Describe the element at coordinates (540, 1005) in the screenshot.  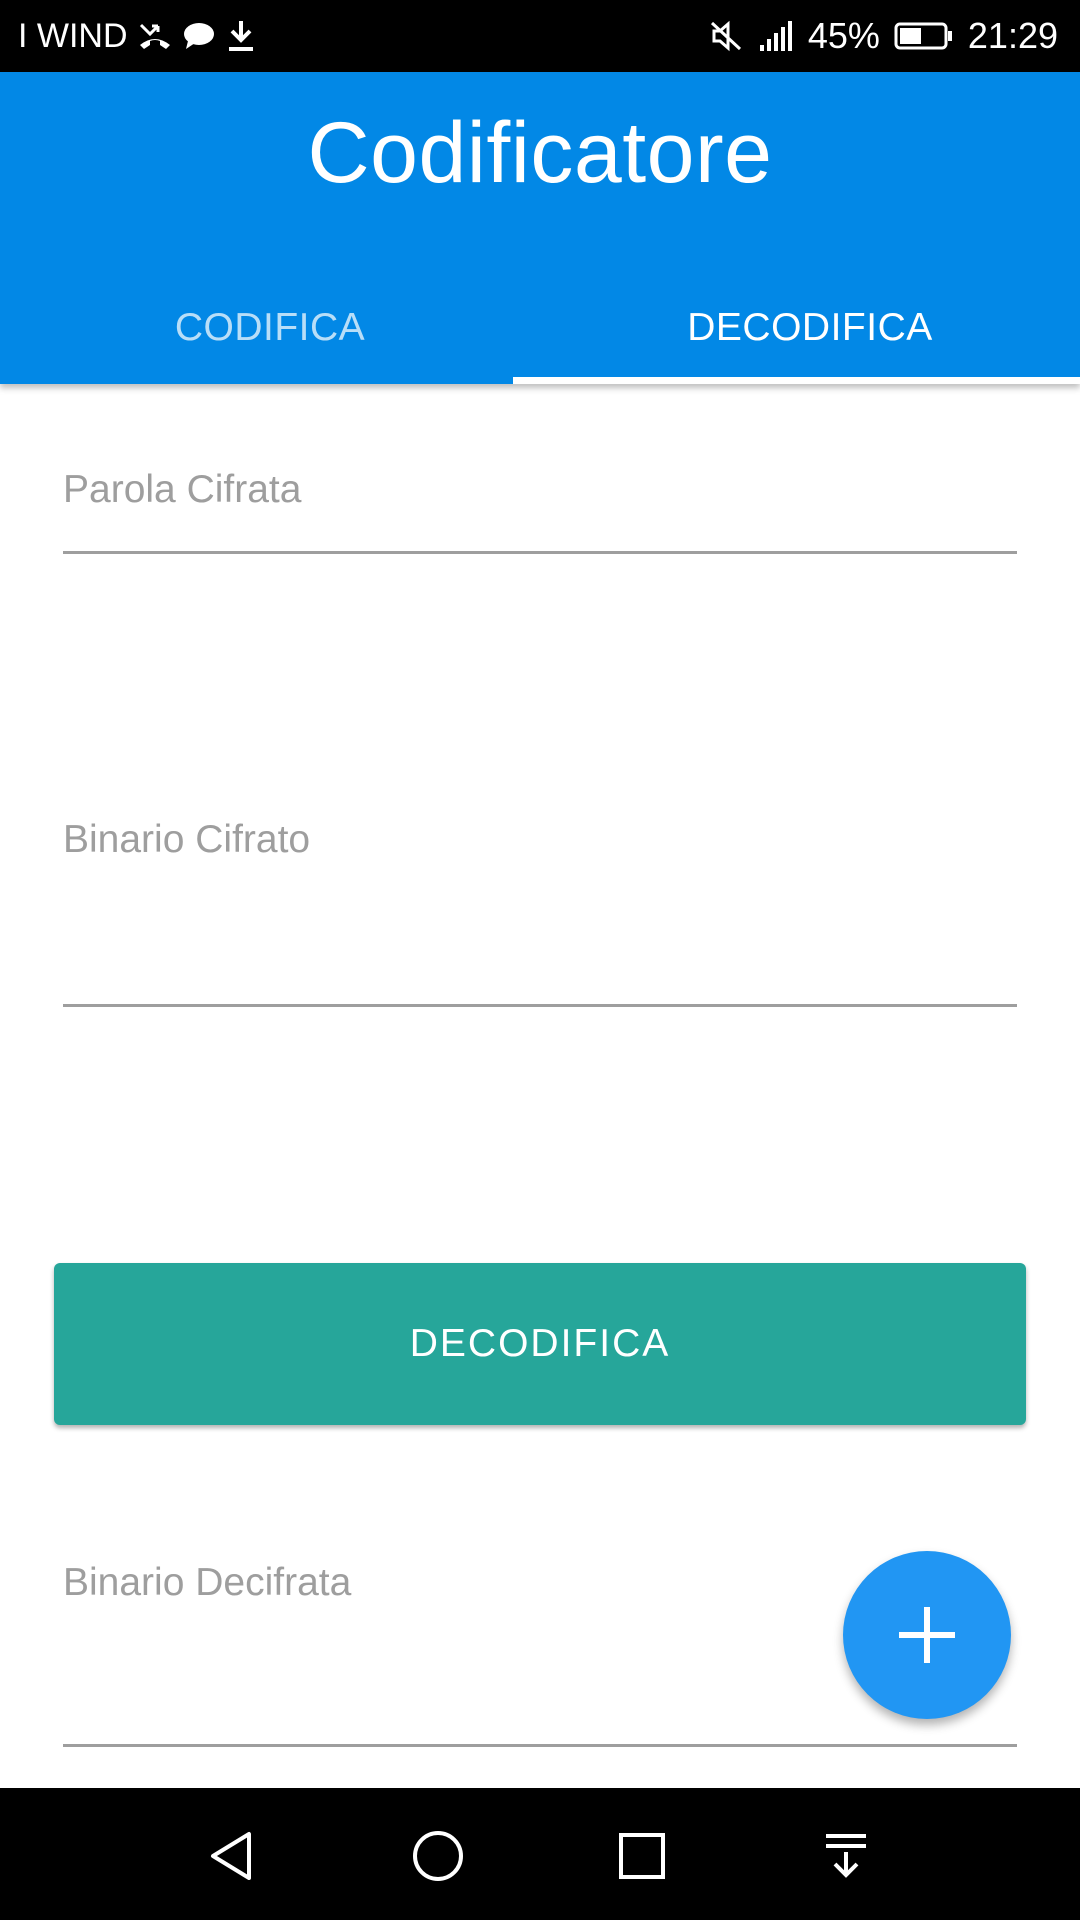
I see `binario-cifrato-underline` at that location.